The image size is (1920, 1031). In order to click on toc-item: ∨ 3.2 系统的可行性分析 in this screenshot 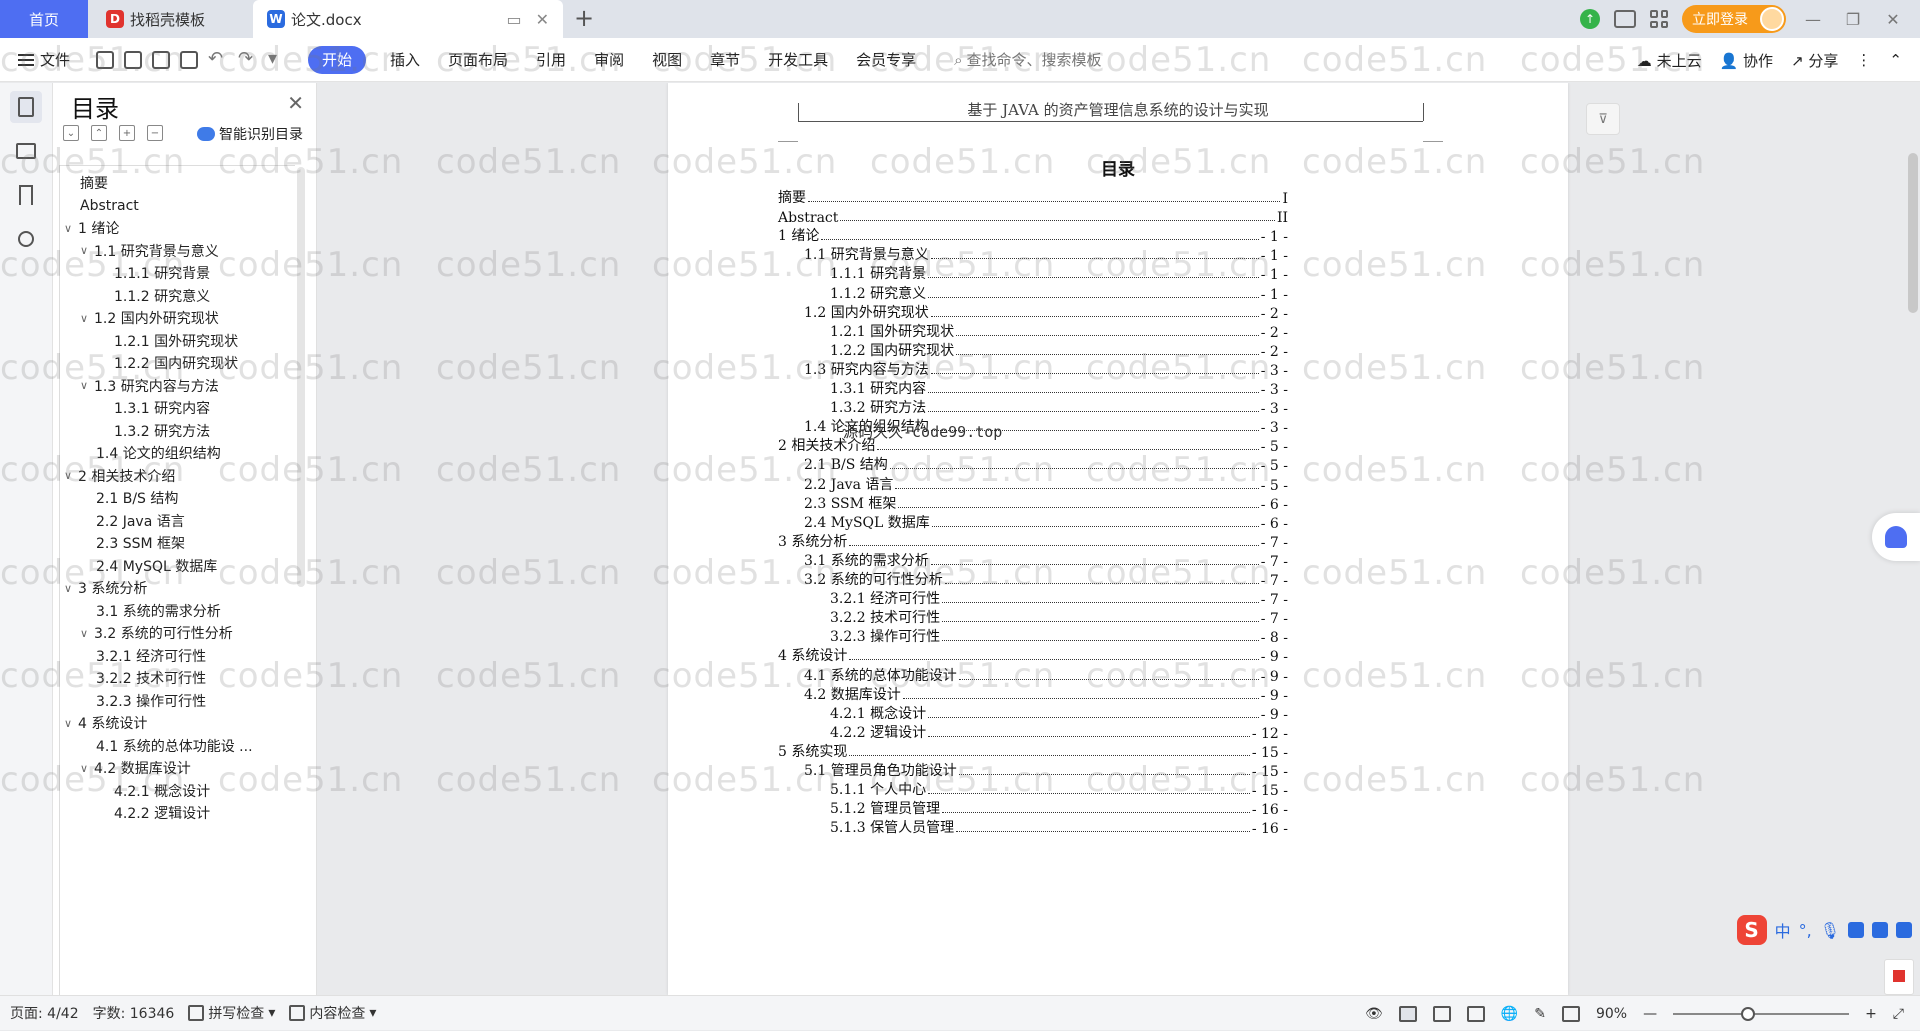, I will do `click(156, 633)`.